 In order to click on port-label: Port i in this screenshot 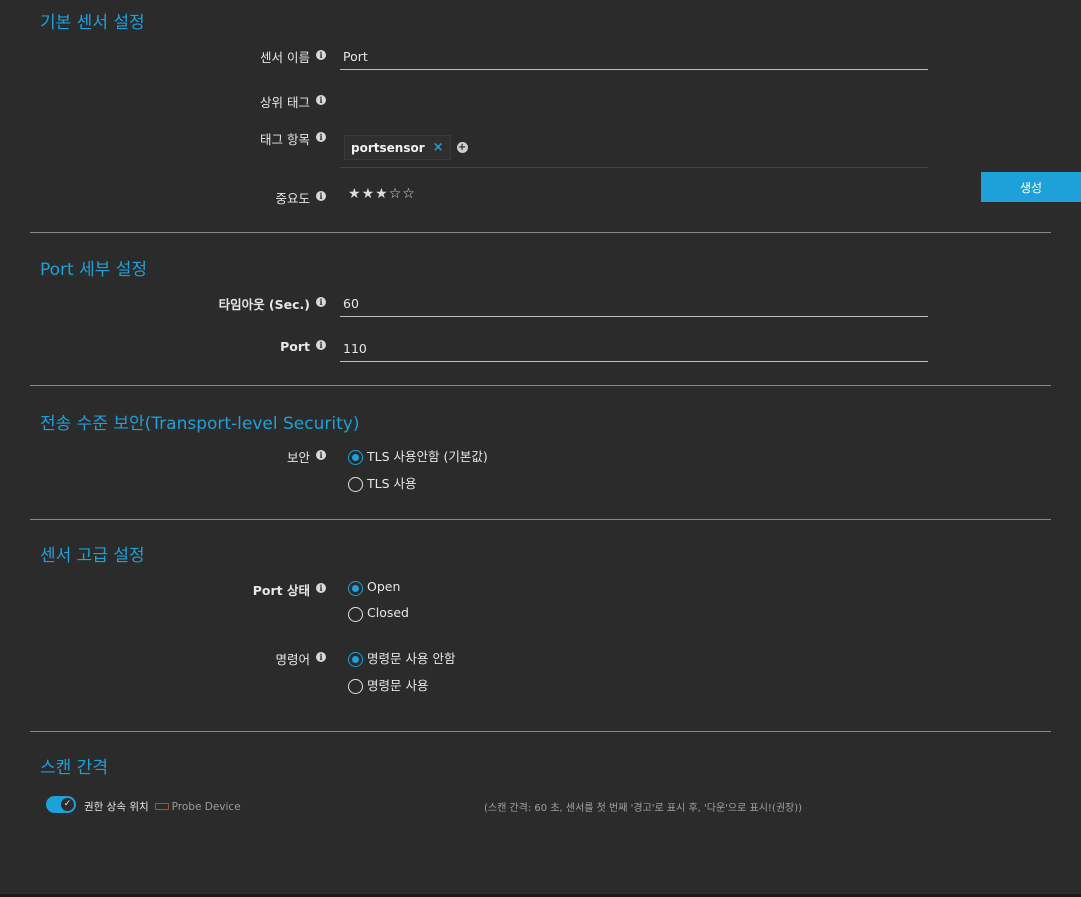, I will do `click(303, 346)`.